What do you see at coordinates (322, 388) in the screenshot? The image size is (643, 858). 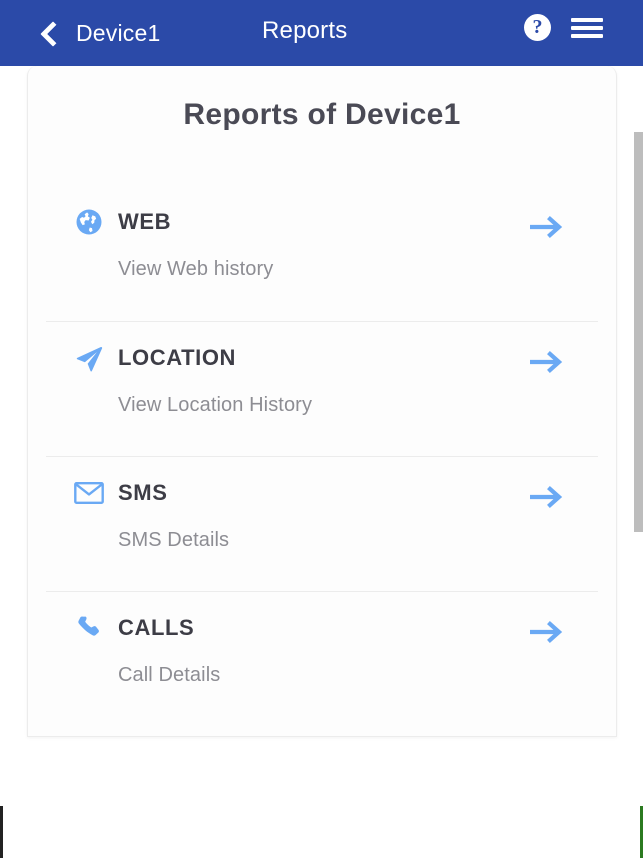 I see `report-row-location: LOCATION View Location History` at bounding box center [322, 388].